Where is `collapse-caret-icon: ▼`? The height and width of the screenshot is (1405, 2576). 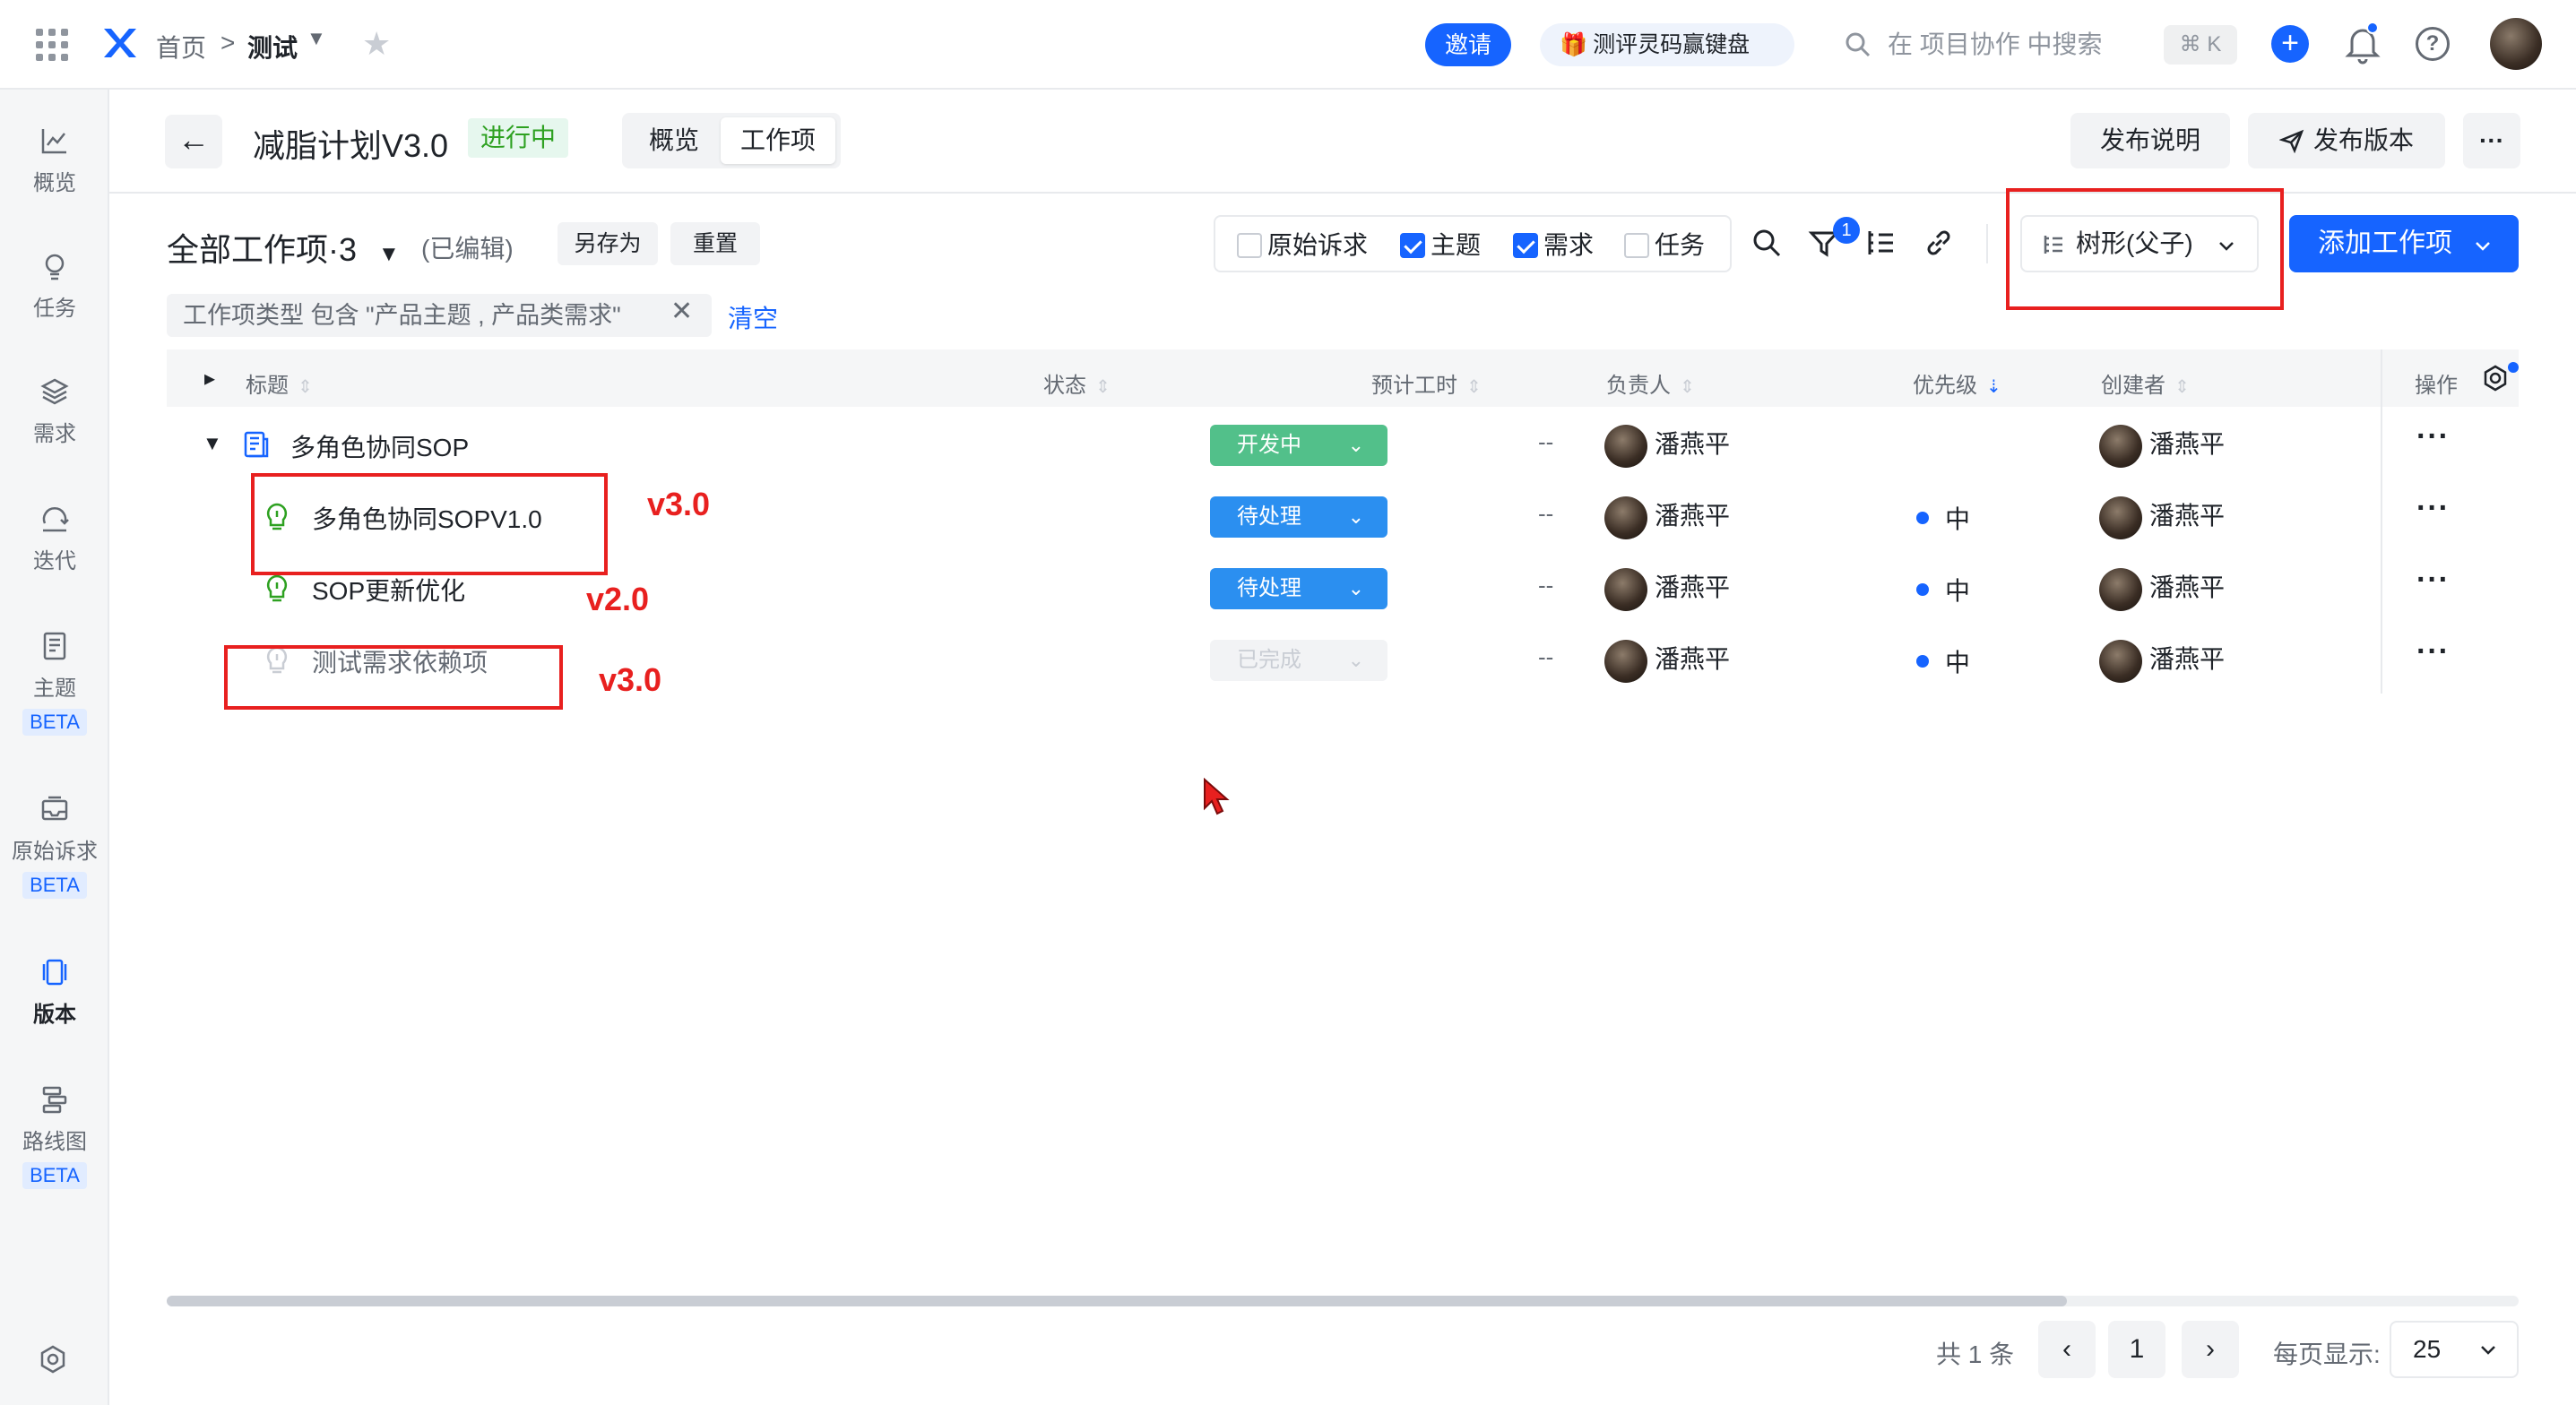 collapse-caret-icon: ▼ is located at coordinates (212, 444).